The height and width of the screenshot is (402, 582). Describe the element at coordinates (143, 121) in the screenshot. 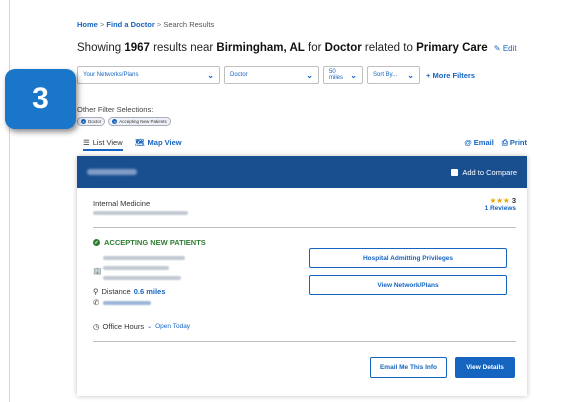

I see `chip-label: Accepting New Patients` at that location.